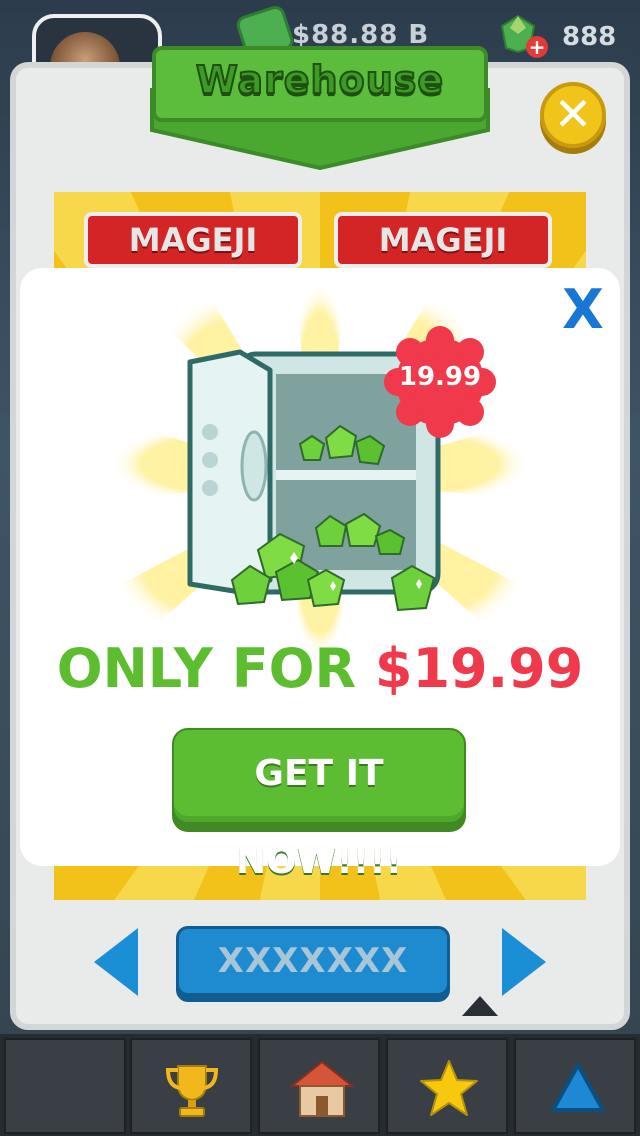 This screenshot has height=1136, width=640. What do you see at coordinates (440, 377) in the screenshot?
I see `price-badge-label: 19.99` at bounding box center [440, 377].